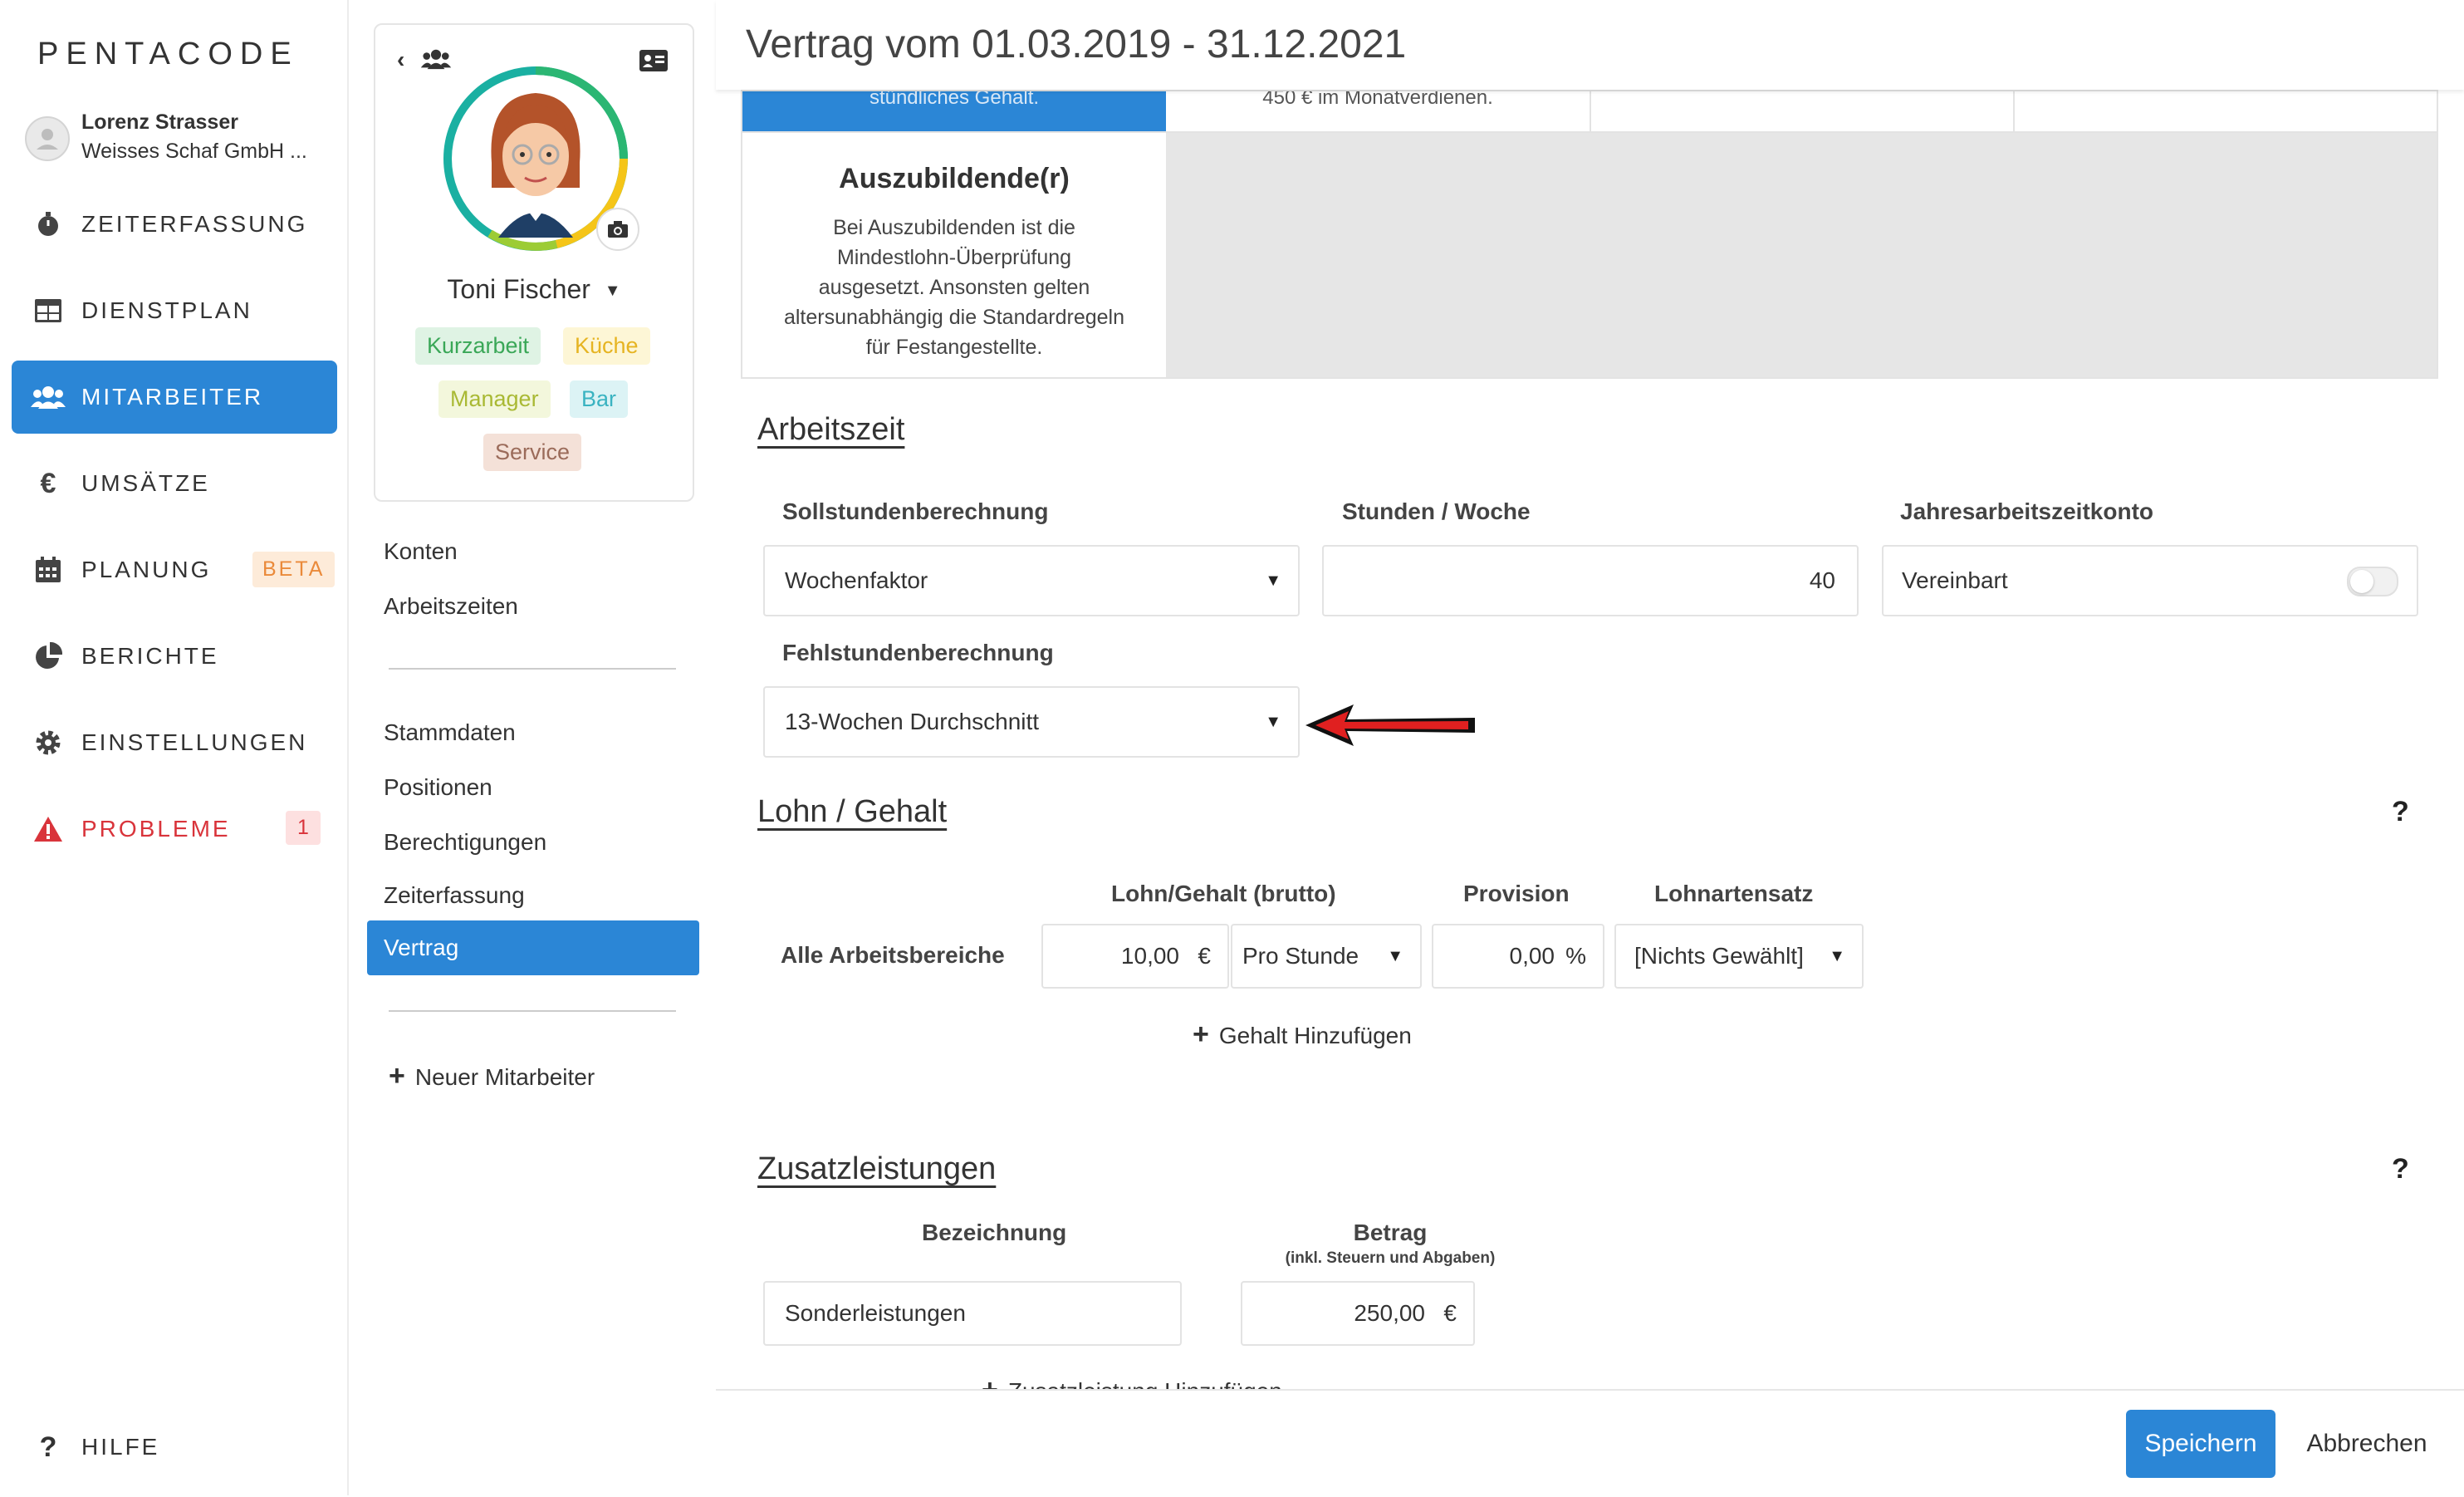  Describe the element at coordinates (48, 742) in the screenshot. I see `gear-icon` at that location.